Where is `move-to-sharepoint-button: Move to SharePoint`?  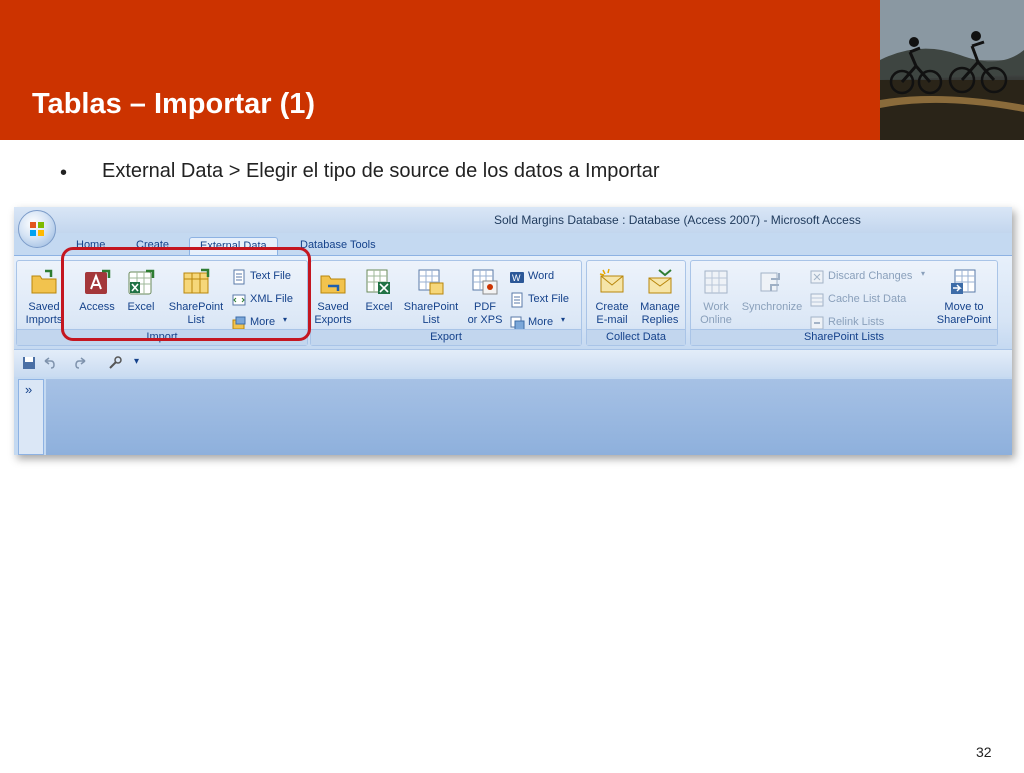
move-to-sharepoint-button: Move to SharePoint is located at coordinates (964, 296).